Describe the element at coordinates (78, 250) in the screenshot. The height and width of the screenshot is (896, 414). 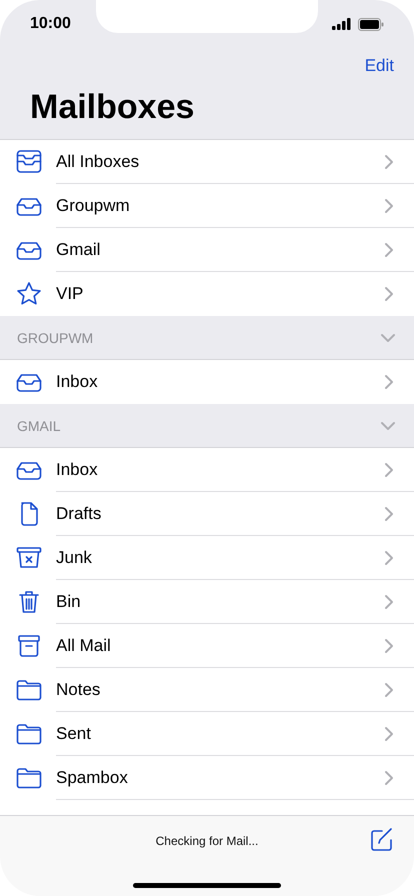
I see `mailbox-label: Gmail` at that location.